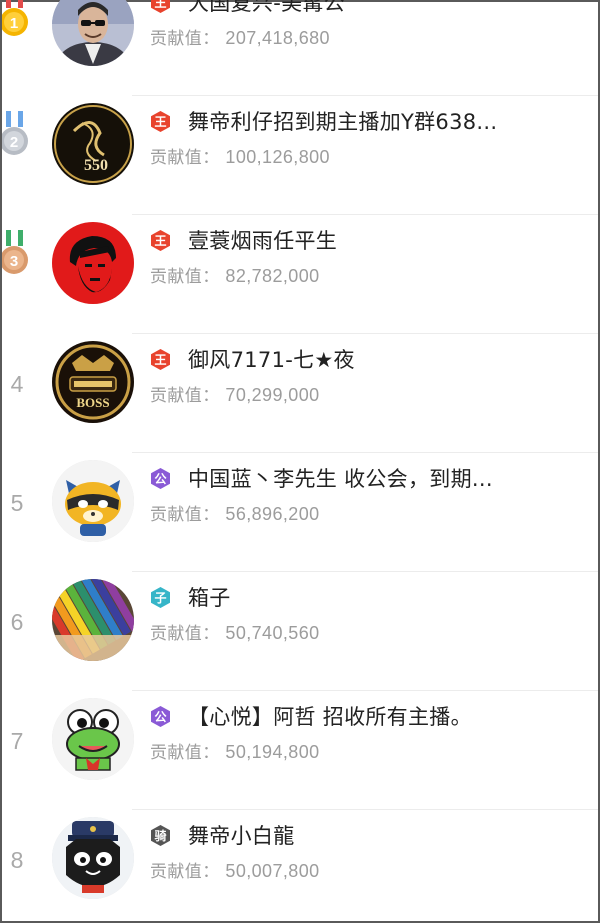  I want to click on contribution-value: 贡献值： 50,740,560, so click(235, 633).